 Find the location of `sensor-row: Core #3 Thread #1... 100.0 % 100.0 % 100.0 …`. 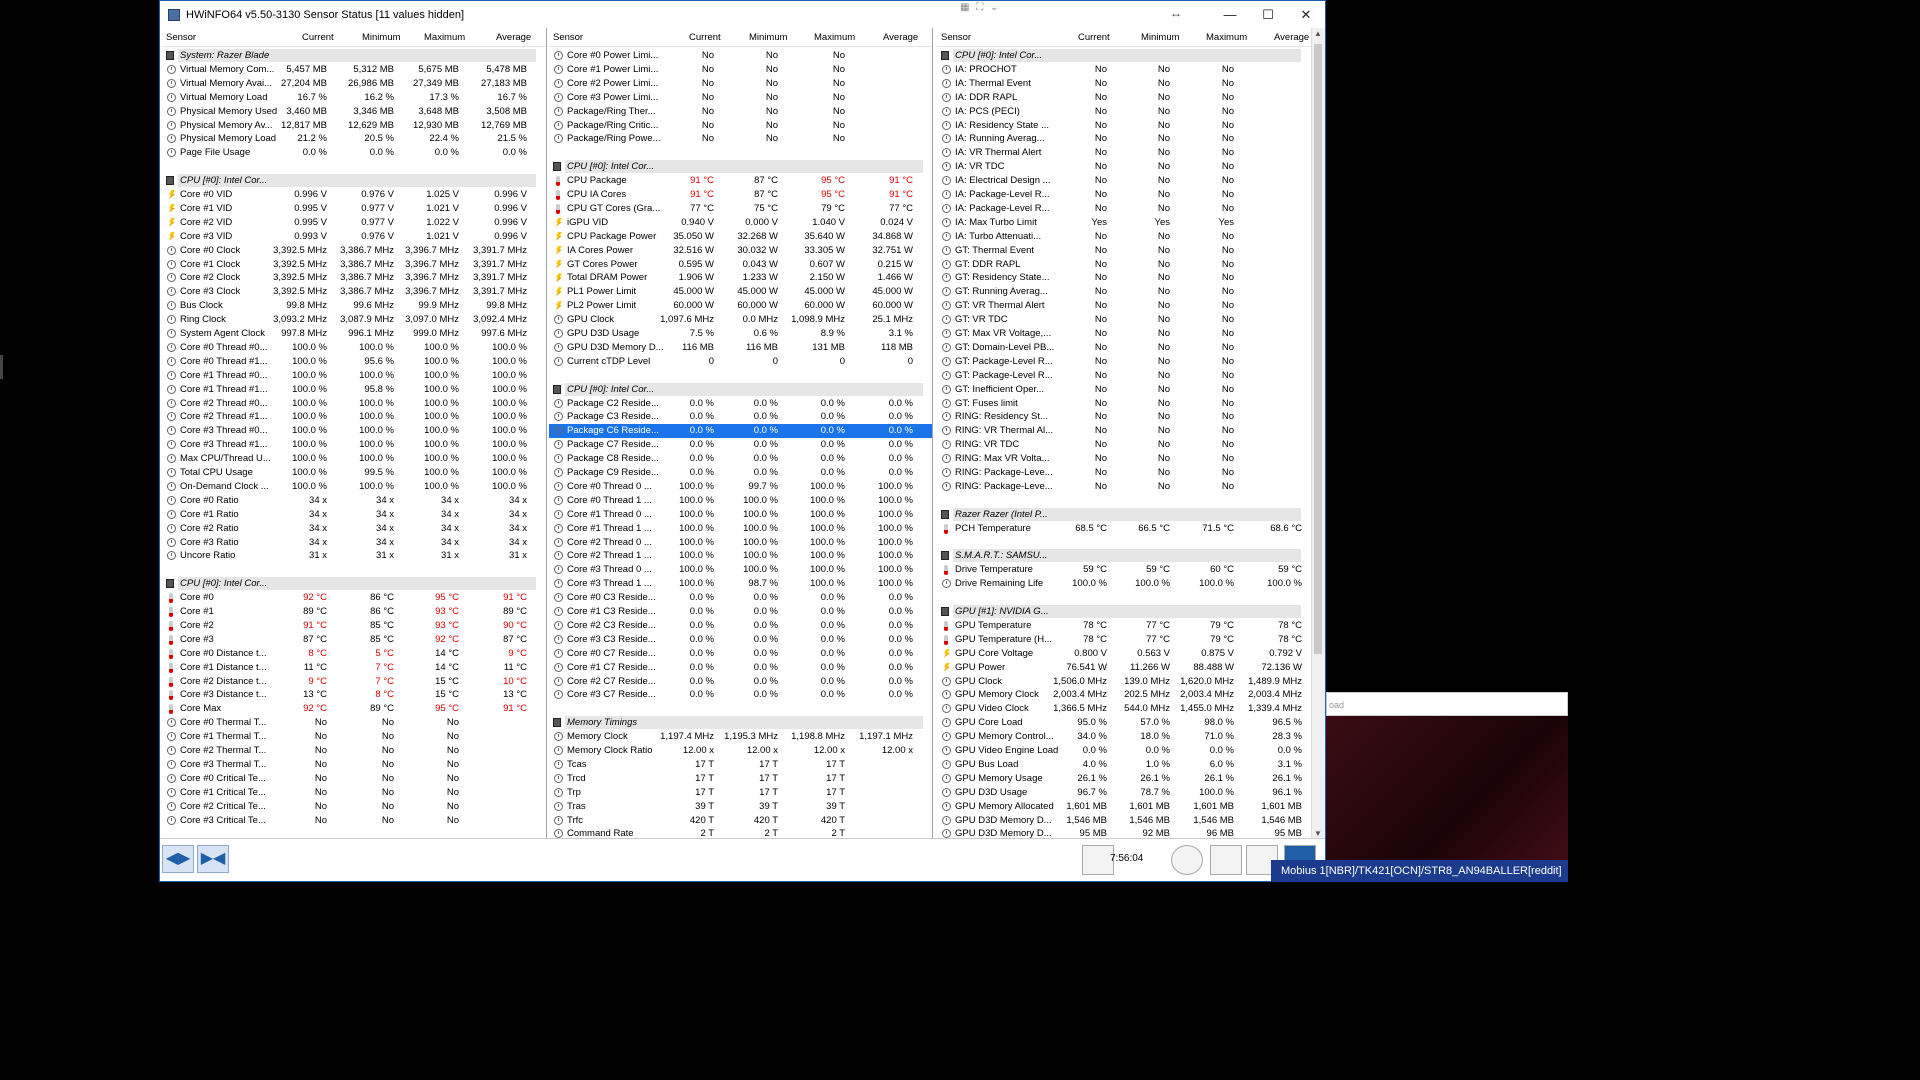

sensor-row: Core #3 Thread #1... 100.0 % 100.0 % 100.0 … is located at coordinates (354, 445).